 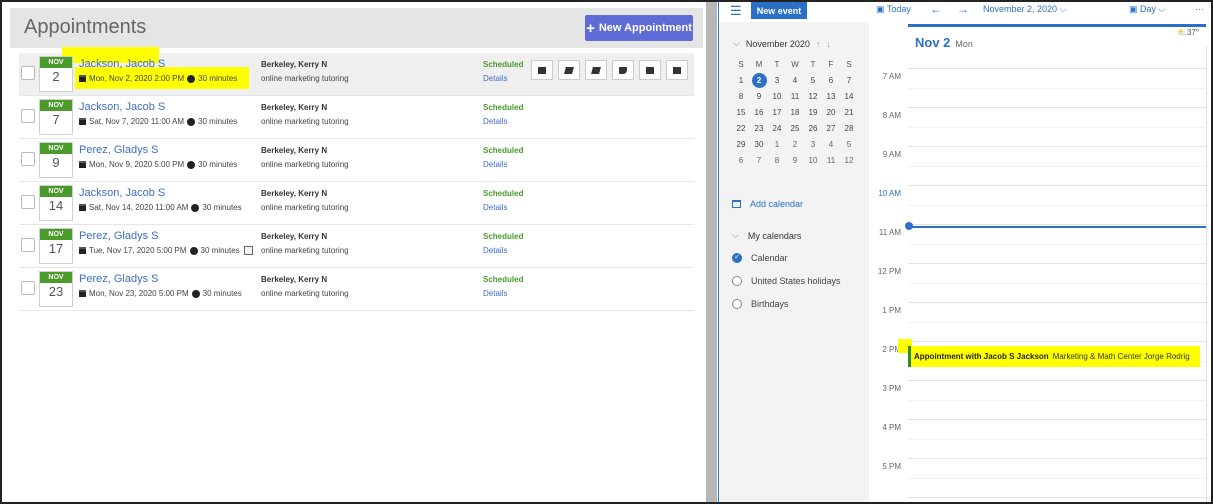 What do you see at coordinates (766, 235) in the screenshot?
I see `my-calendars-group: ⌵ My calendars` at bounding box center [766, 235].